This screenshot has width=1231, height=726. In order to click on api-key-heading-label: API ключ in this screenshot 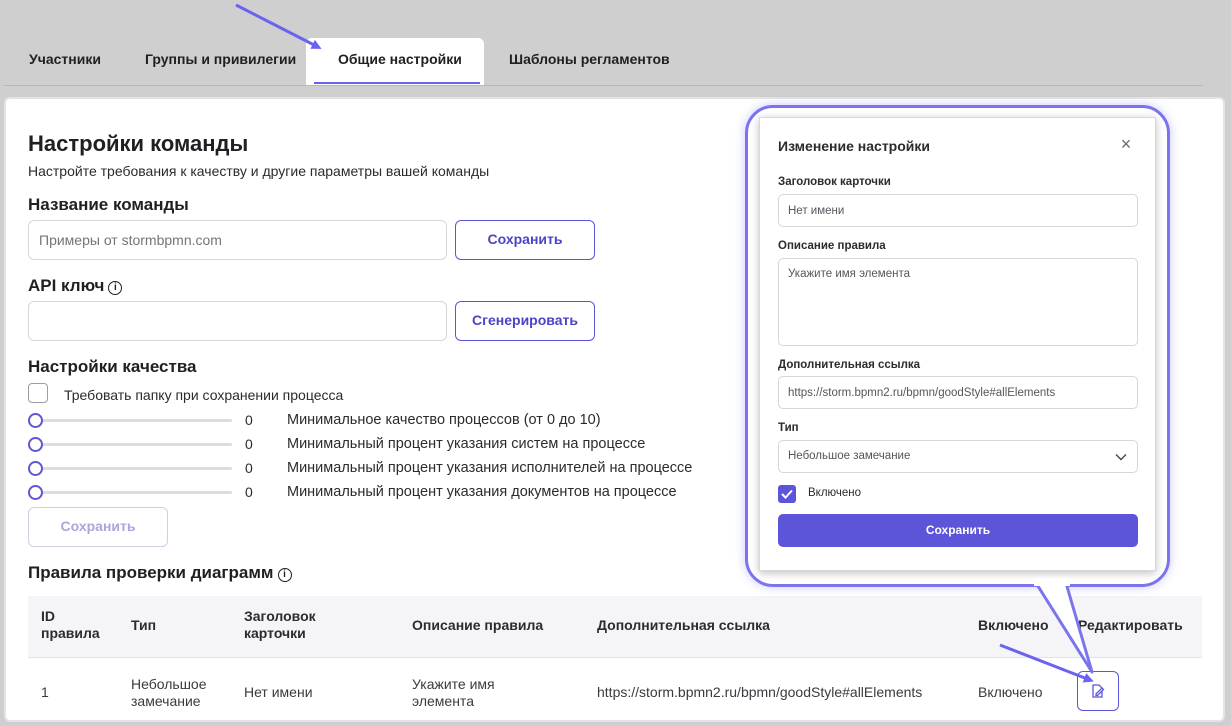, I will do `click(66, 285)`.